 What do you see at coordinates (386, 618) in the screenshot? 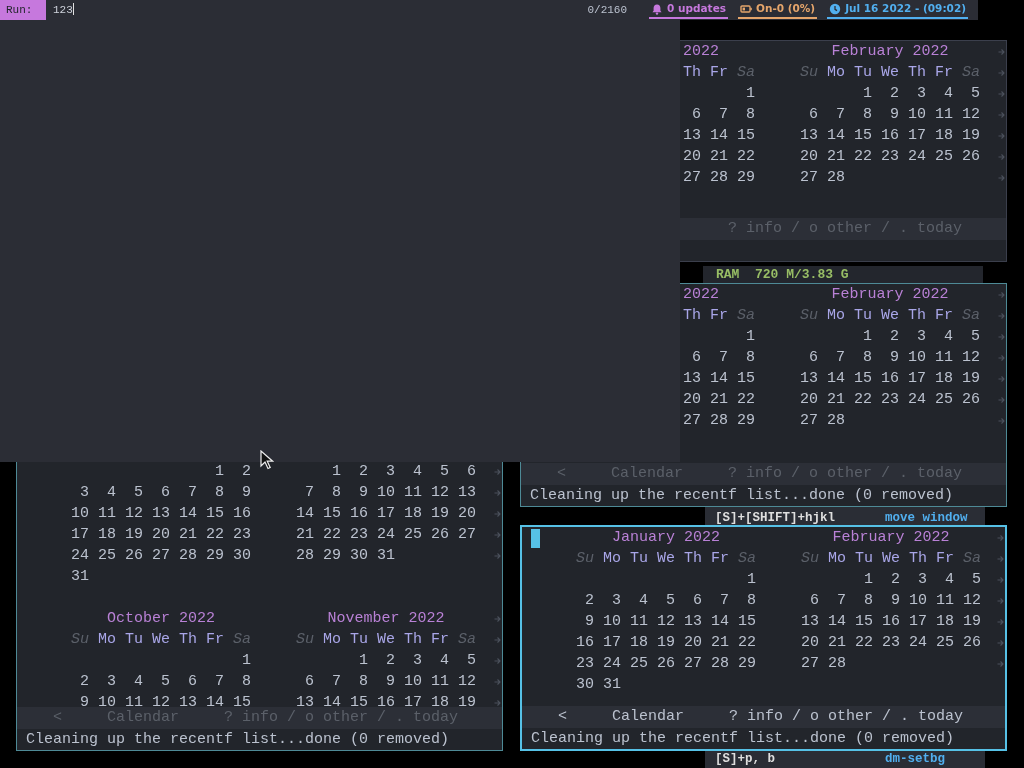
I see `month-title: November 2022` at bounding box center [386, 618].